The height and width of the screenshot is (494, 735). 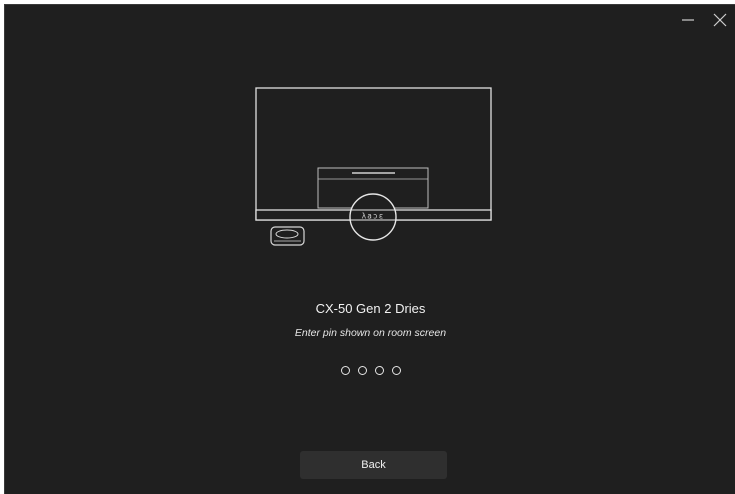 What do you see at coordinates (370, 333) in the screenshot?
I see `pin-instruction: Enter pin shown on room screen` at bounding box center [370, 333].